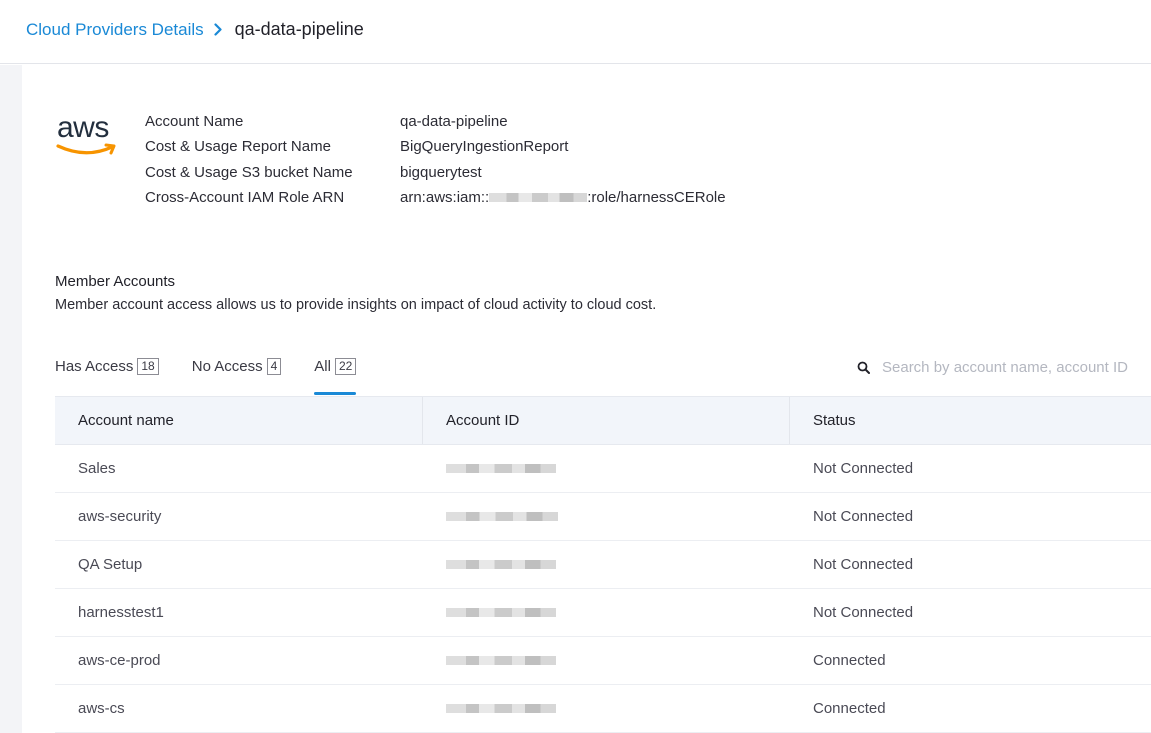 The height and width of the screenshot is (733, 1151). I want to click on aws-logo-text: aws, so click(83, 127).